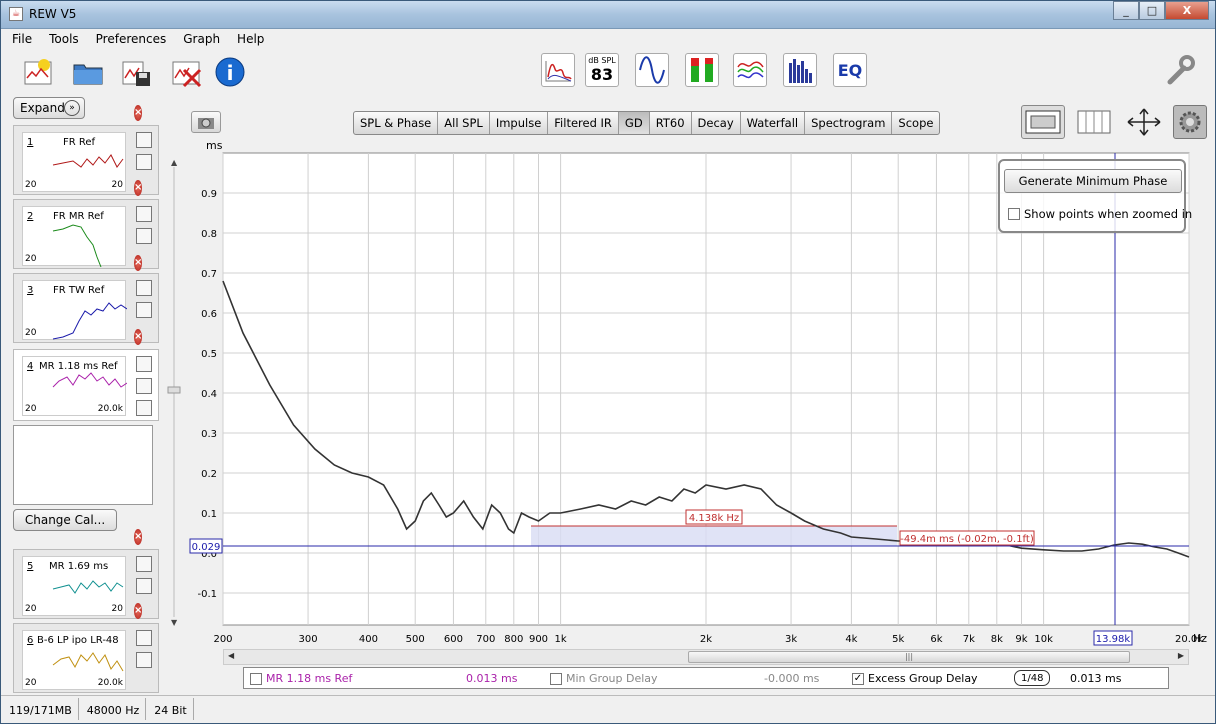 The height and width of the screenshot is (724, 1216). What do you see at coordinates (308, 639) in the screenshot?
I see `x-tick-label: 300` at bounding box center [308, 639].